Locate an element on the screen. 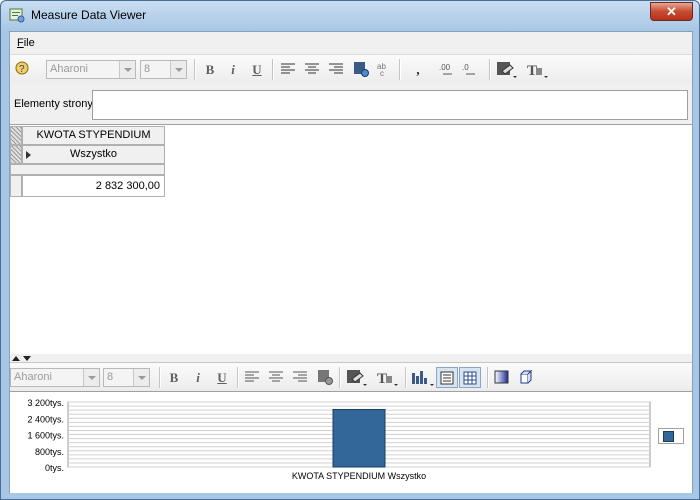 The image size is (700, 500). font-size-combo: 8 is located at coordinates (163, 69).